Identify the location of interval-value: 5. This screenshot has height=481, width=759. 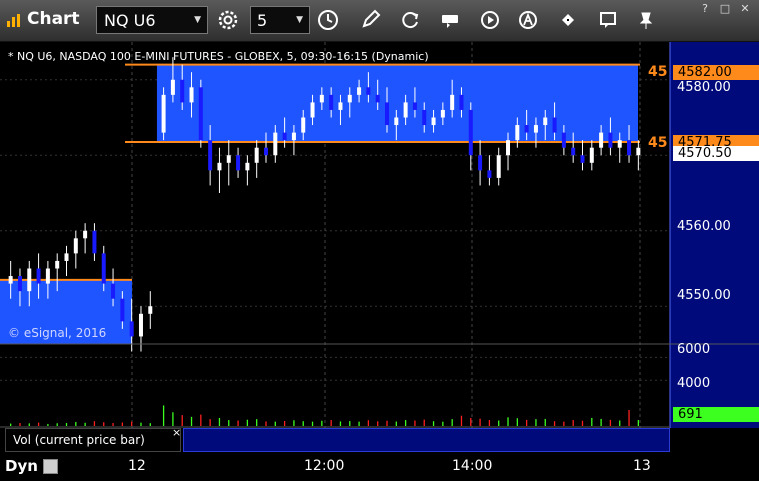
(262, 20).